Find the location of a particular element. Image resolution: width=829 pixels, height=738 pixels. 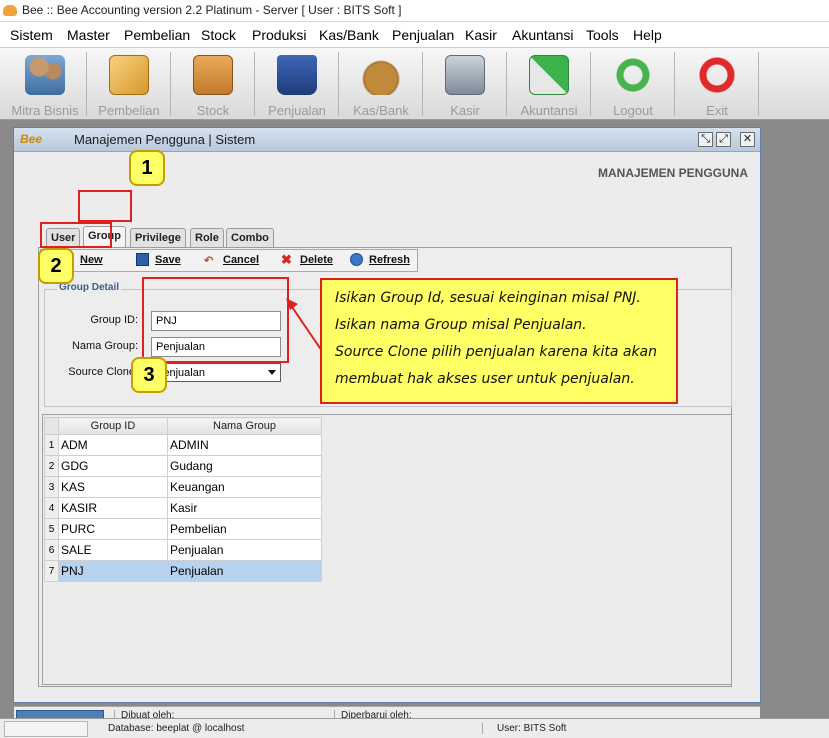

step-3-badge: 3 is located at coordinates (149, 375).